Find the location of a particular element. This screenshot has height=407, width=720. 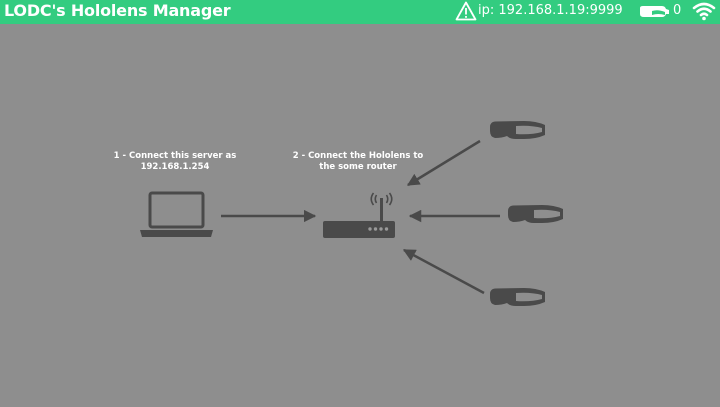

headset-icon is located at coordinates (654, 11).